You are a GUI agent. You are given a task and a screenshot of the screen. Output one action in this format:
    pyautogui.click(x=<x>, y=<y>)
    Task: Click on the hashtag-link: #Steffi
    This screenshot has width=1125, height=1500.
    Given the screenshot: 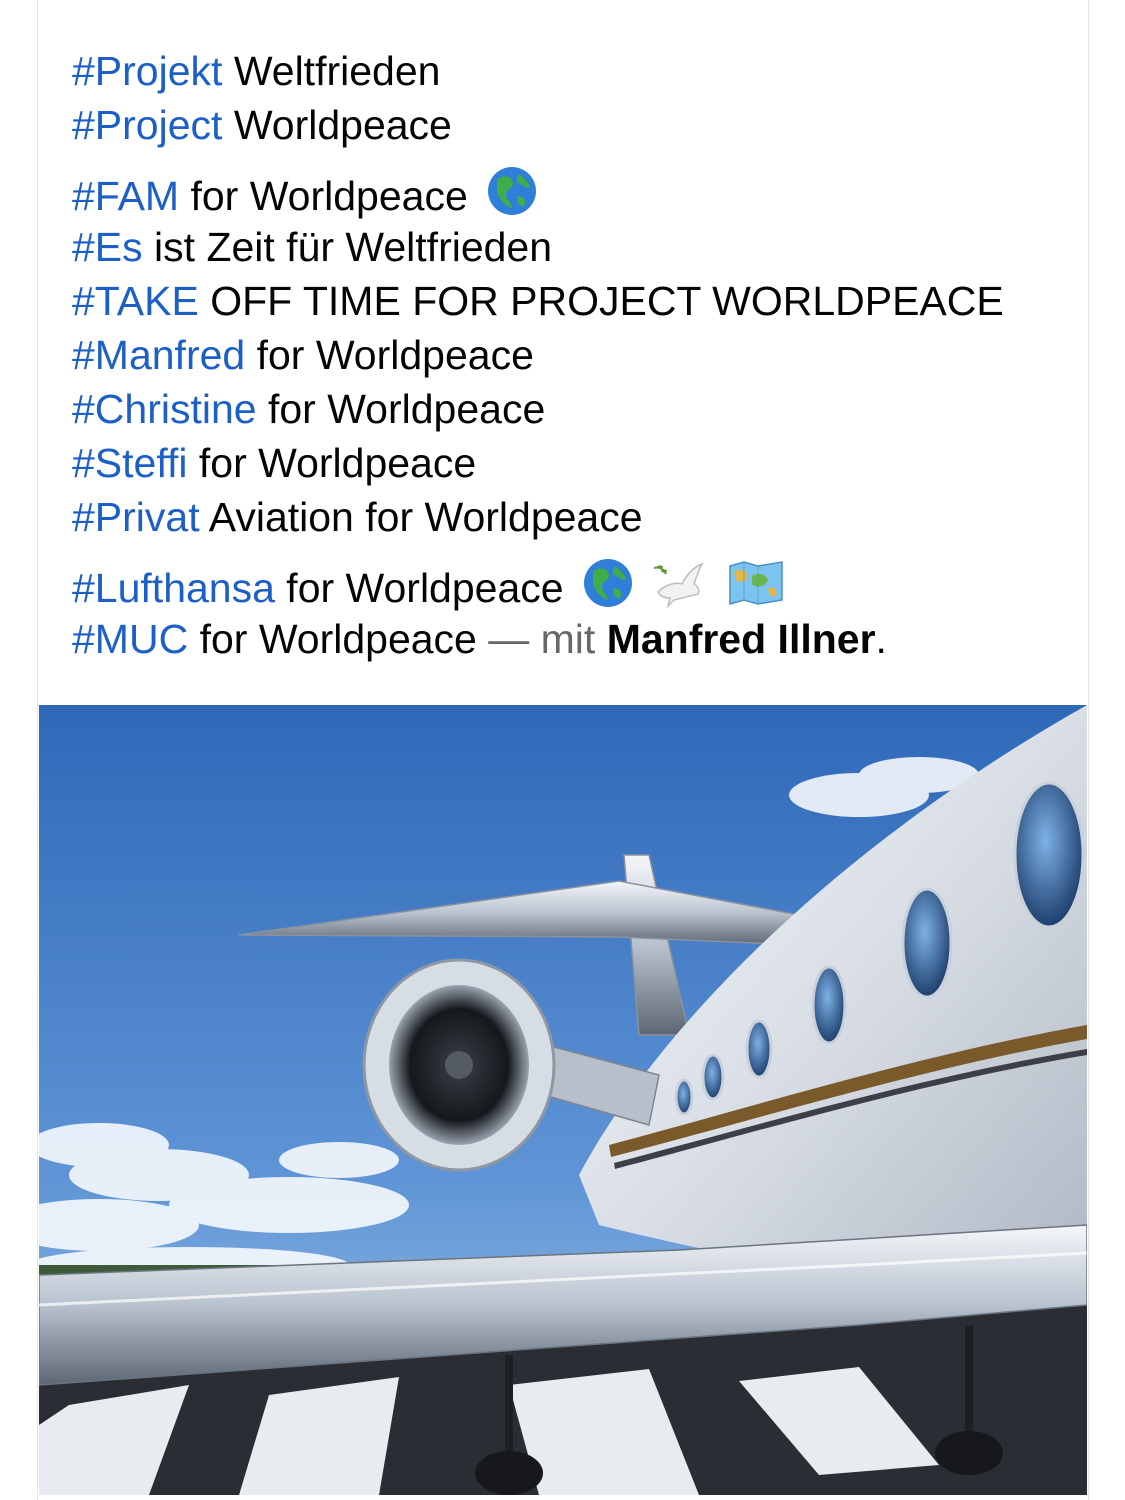 What is the action you would take?
    pyautogui.click(x=130, y=463)
    